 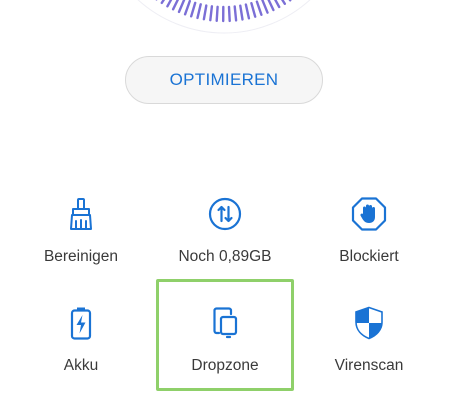 I want to click on shield-icon, so click(x=369, y=323).